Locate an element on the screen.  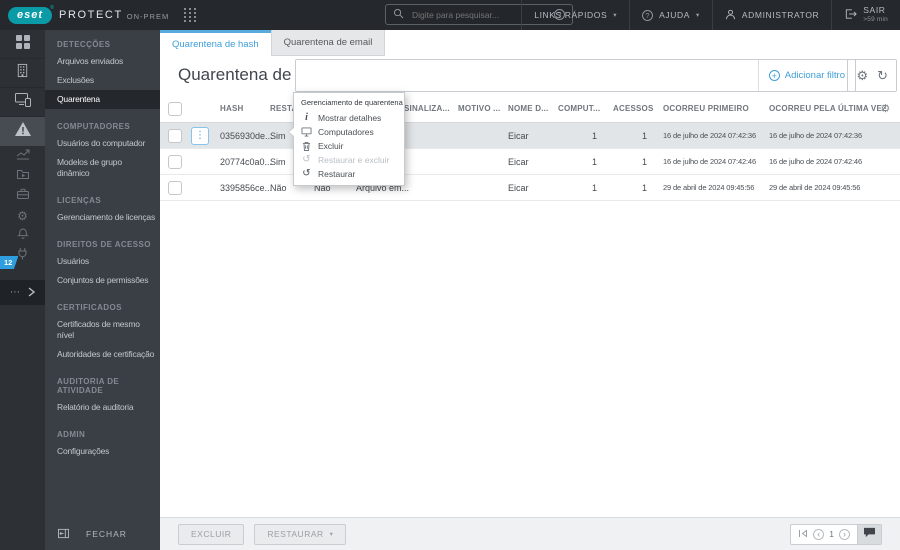
bell-icon is located at coordinates (22, 236).